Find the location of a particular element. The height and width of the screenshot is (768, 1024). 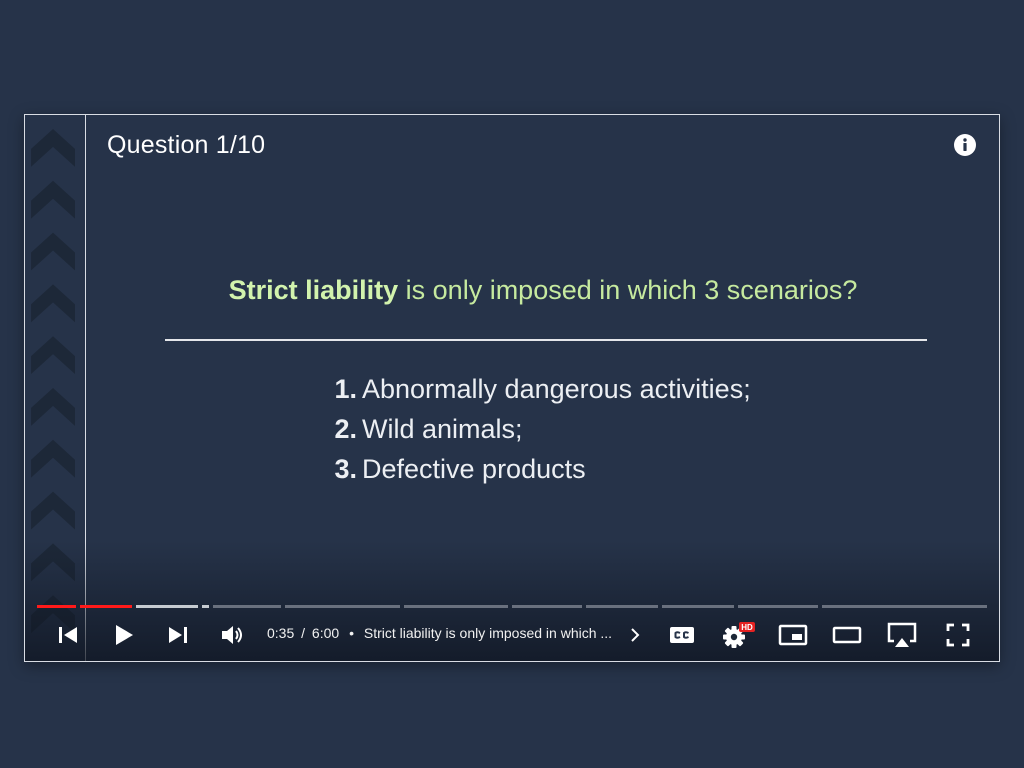

theater-mode-icon is located at coordinates (847, 635).